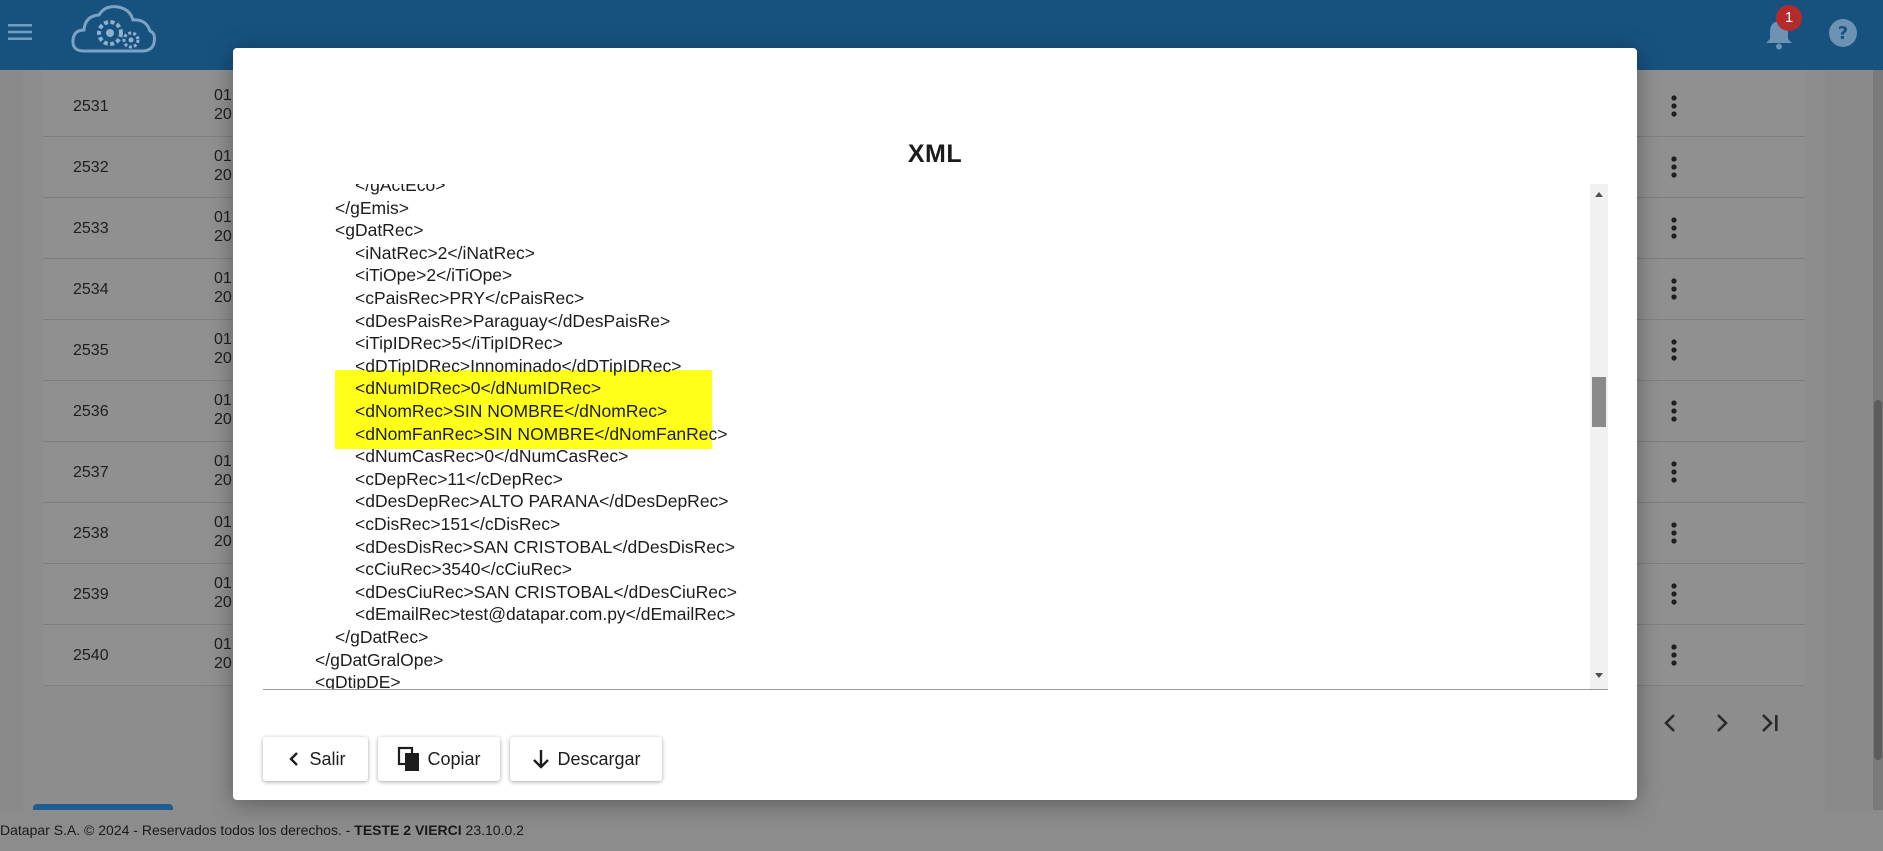 This screenshot has width=1883, height=851. What do you see at coordinates (91, 472) in the screenshot?
I see `row-id: 2537` at bounding box center [91, 472].